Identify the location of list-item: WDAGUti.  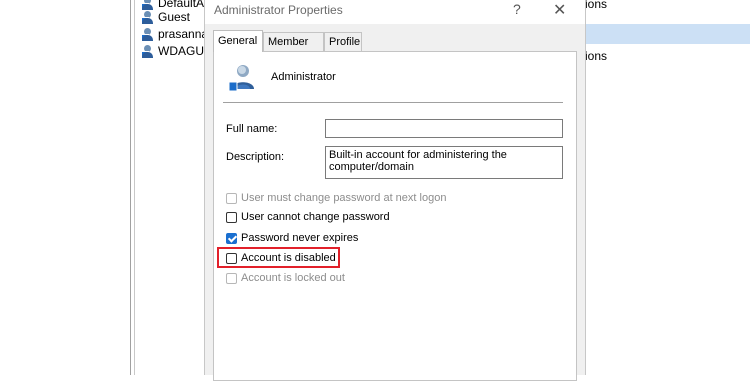
(175, 51).